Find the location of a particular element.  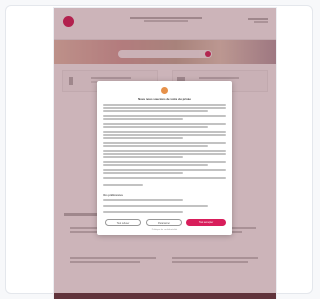

modal-title: Nous nous soucions de votre vie privée is located at coordinates (164, 99).